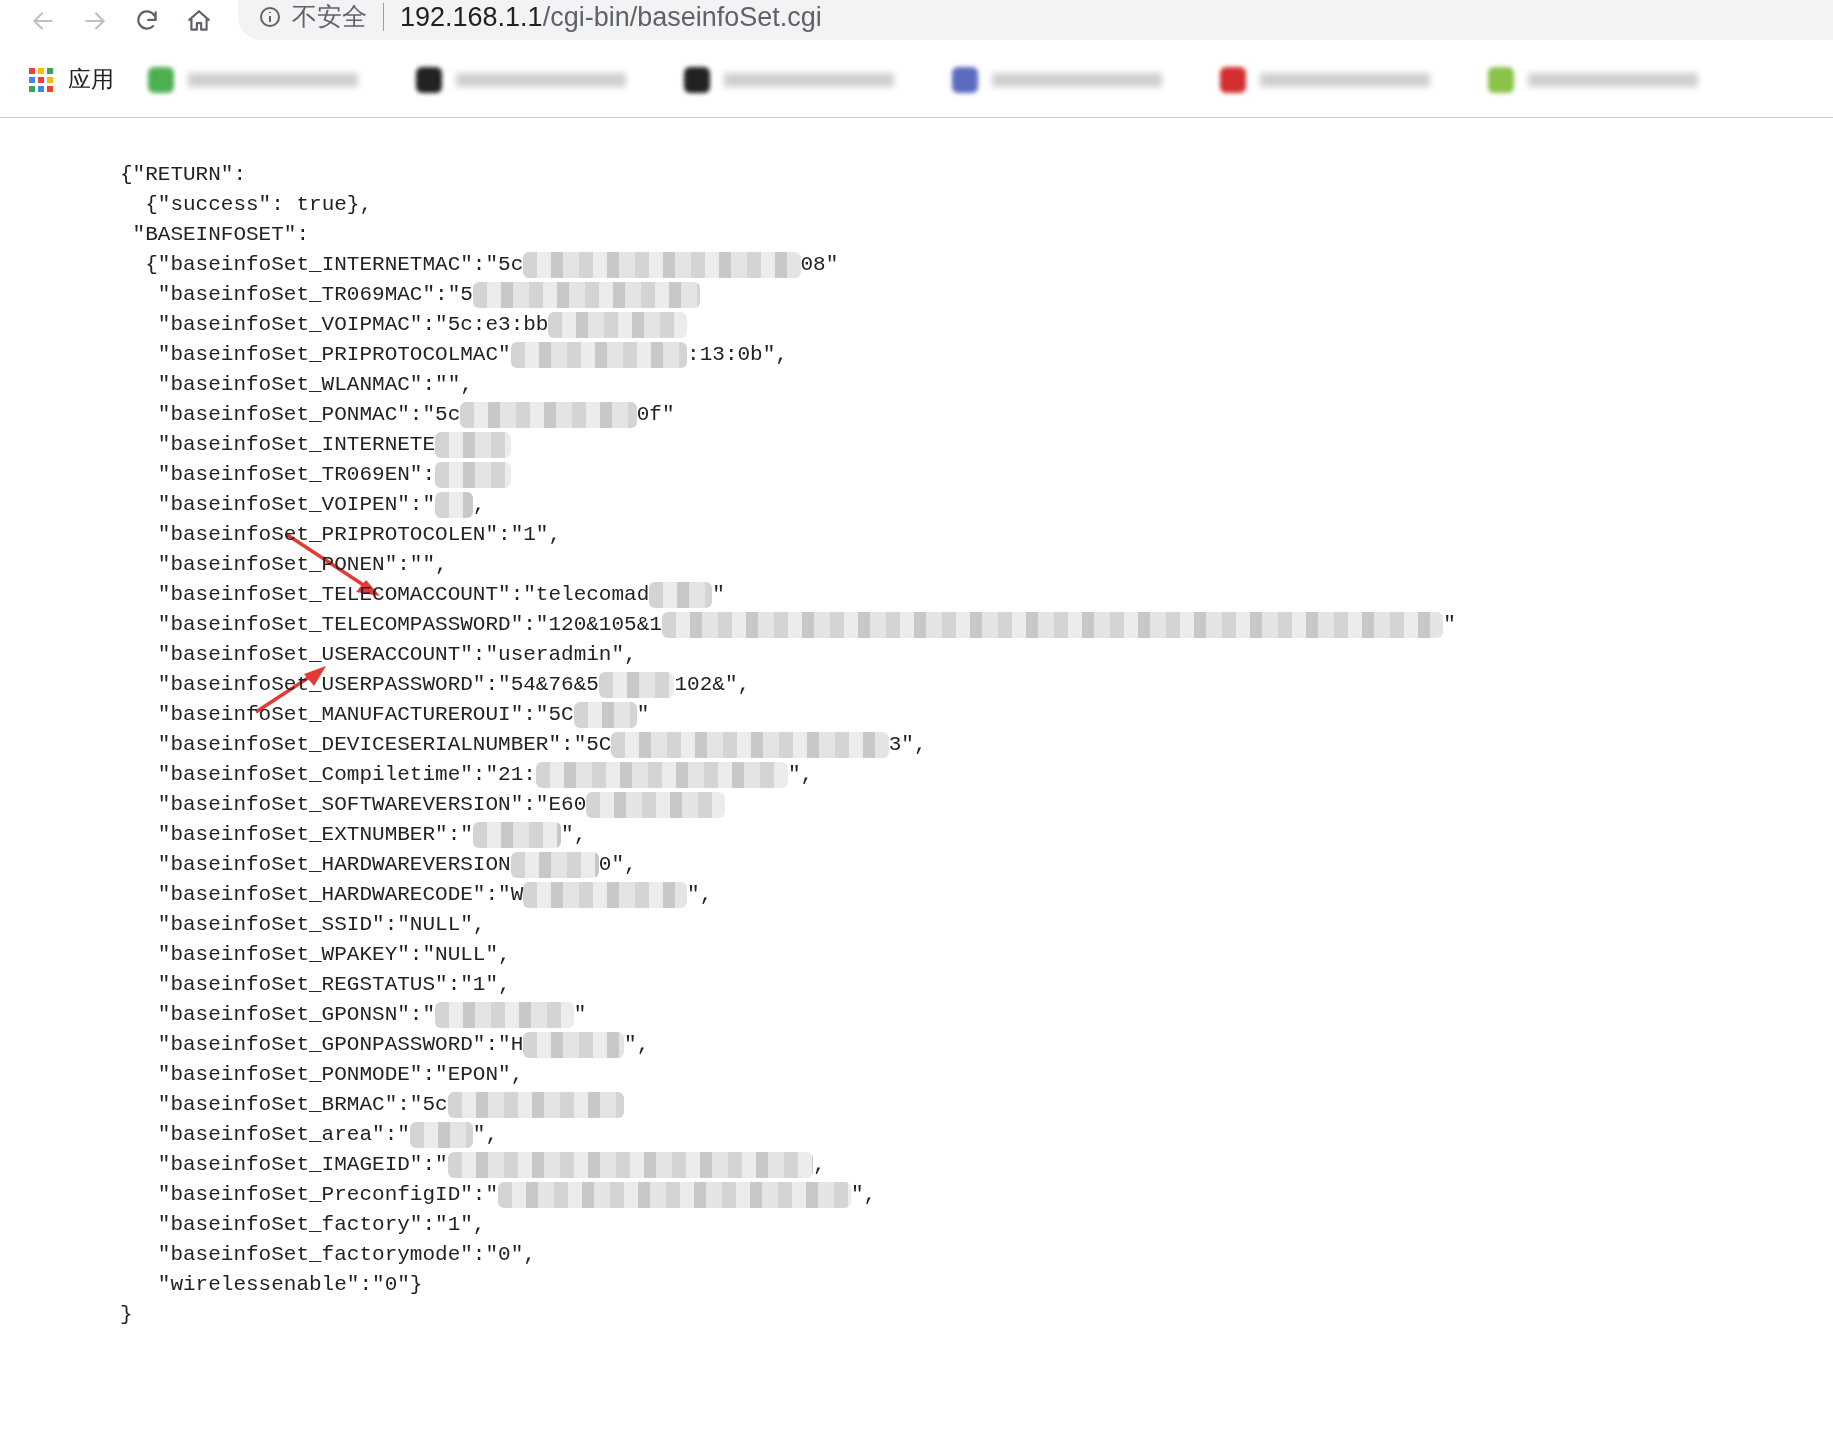 This screenshot has width=1833, height=1430. What do you see at coordinates (329, 17) in the screenshot?
I see `security-label: 不安全` at bounding box center [329, 17].